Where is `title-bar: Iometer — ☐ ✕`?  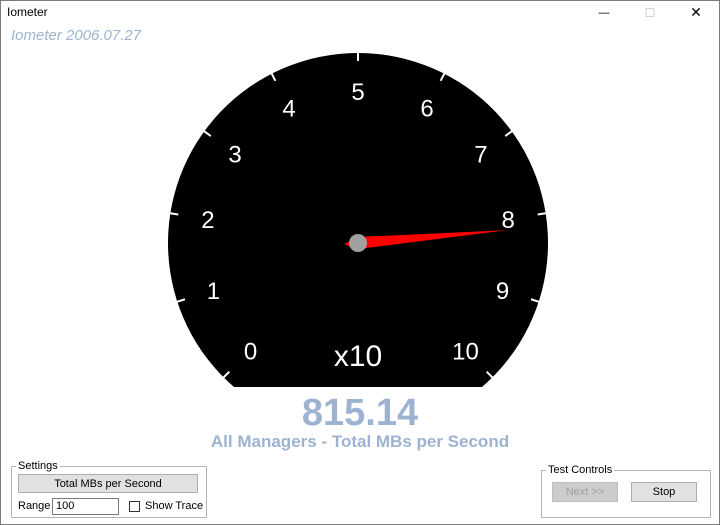 title-bar: Iometer — ☐ ✕ is located at coordinates (360, 12).